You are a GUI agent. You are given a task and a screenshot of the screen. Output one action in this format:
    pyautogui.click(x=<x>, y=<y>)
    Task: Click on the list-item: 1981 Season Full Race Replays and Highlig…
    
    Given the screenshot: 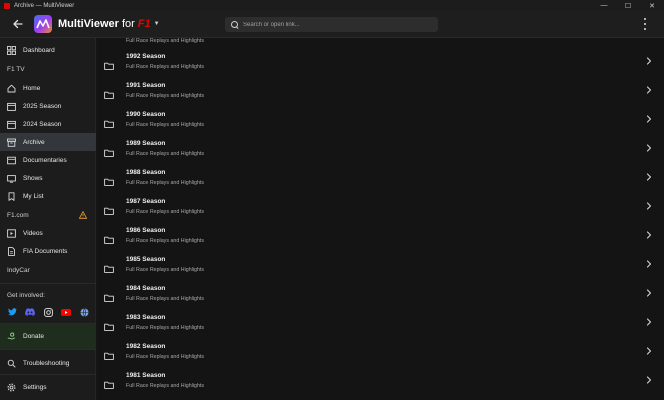 What is the action you would take?
    pyautogui.click(x=380, y=381)
    